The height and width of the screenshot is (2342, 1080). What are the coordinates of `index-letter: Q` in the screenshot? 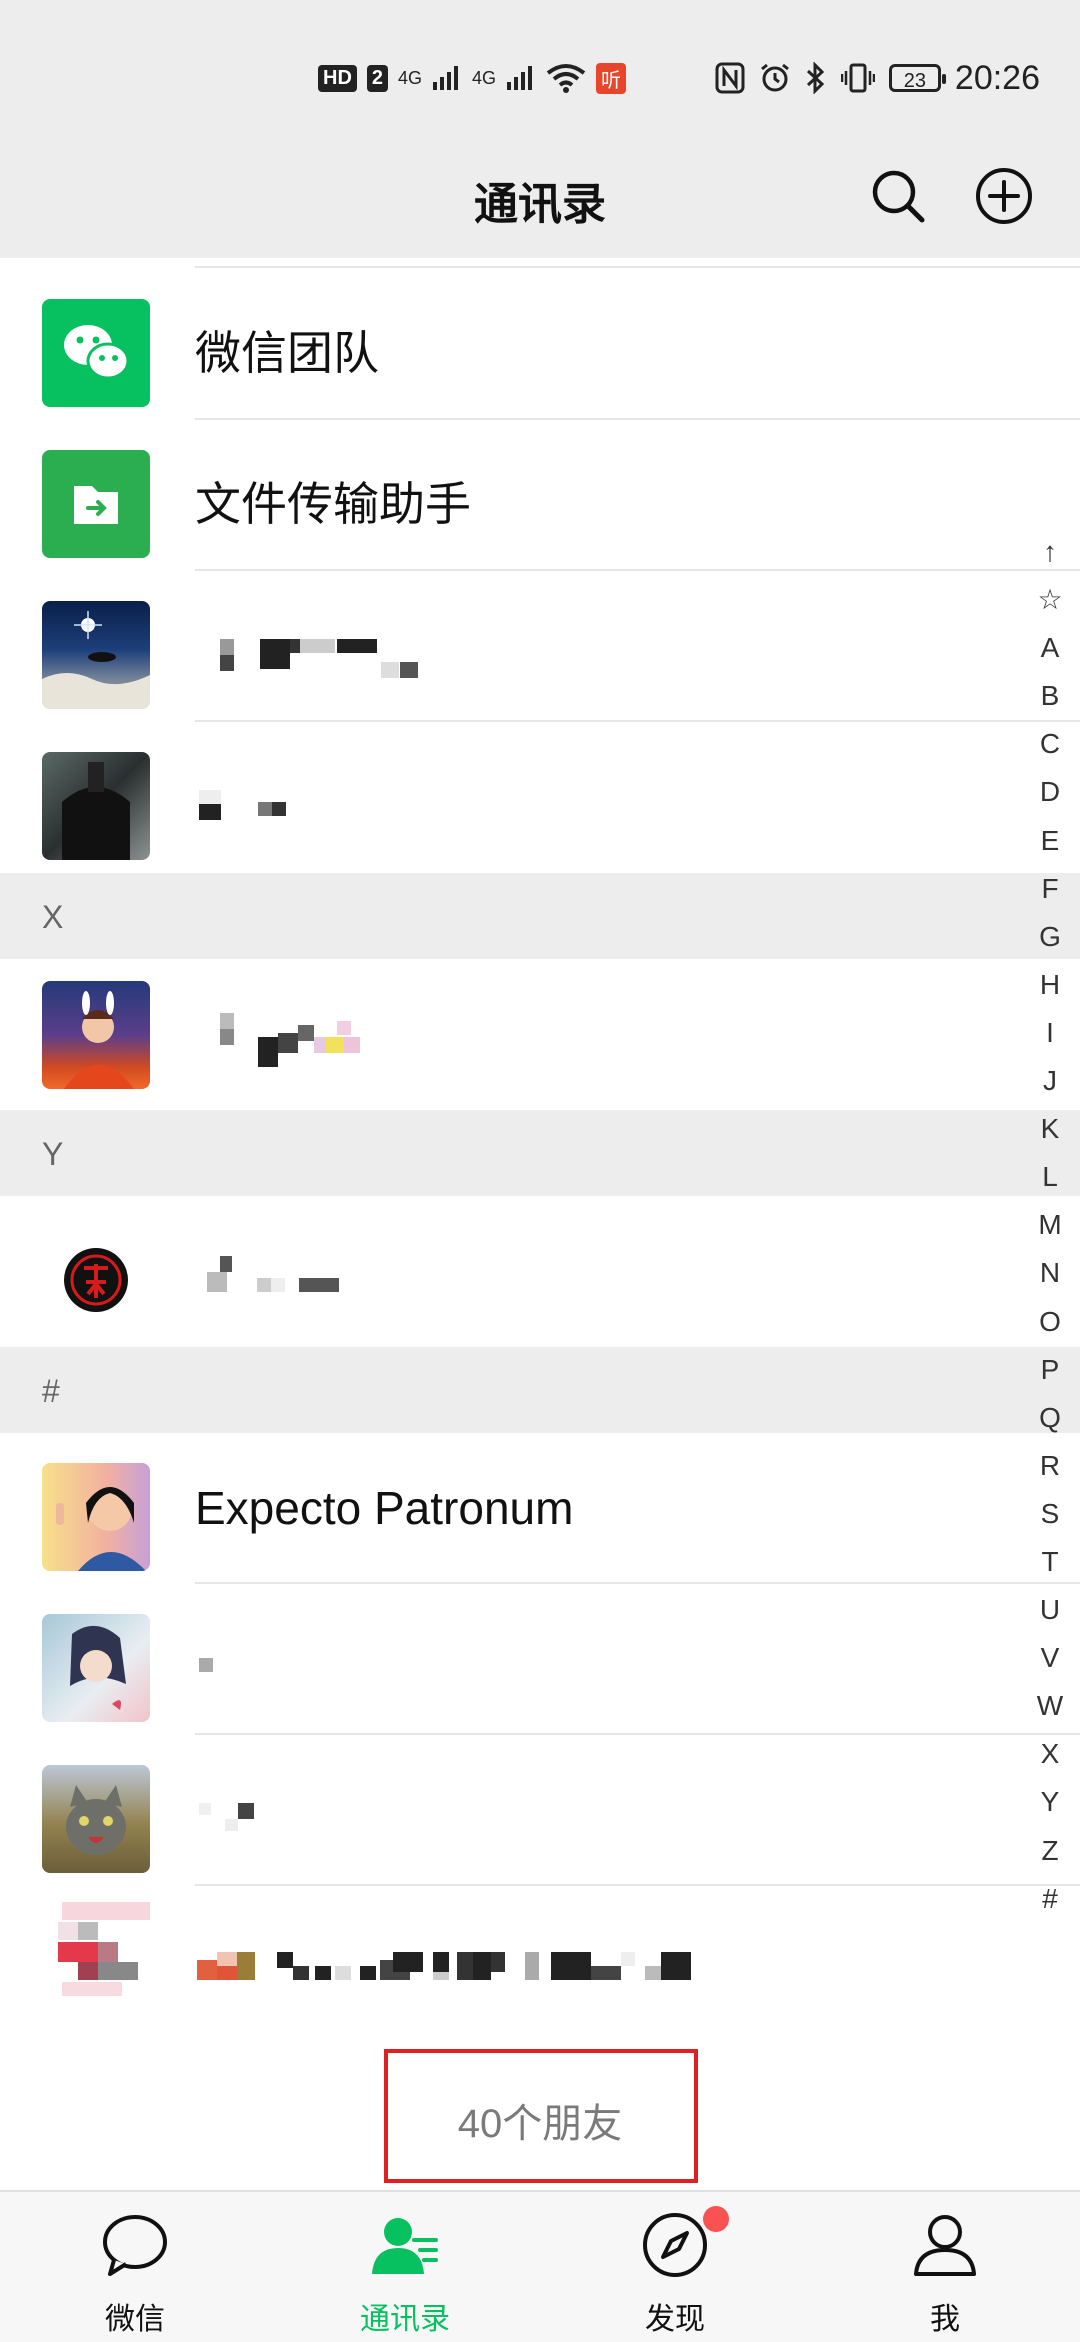 It's located at (1050, 1418).